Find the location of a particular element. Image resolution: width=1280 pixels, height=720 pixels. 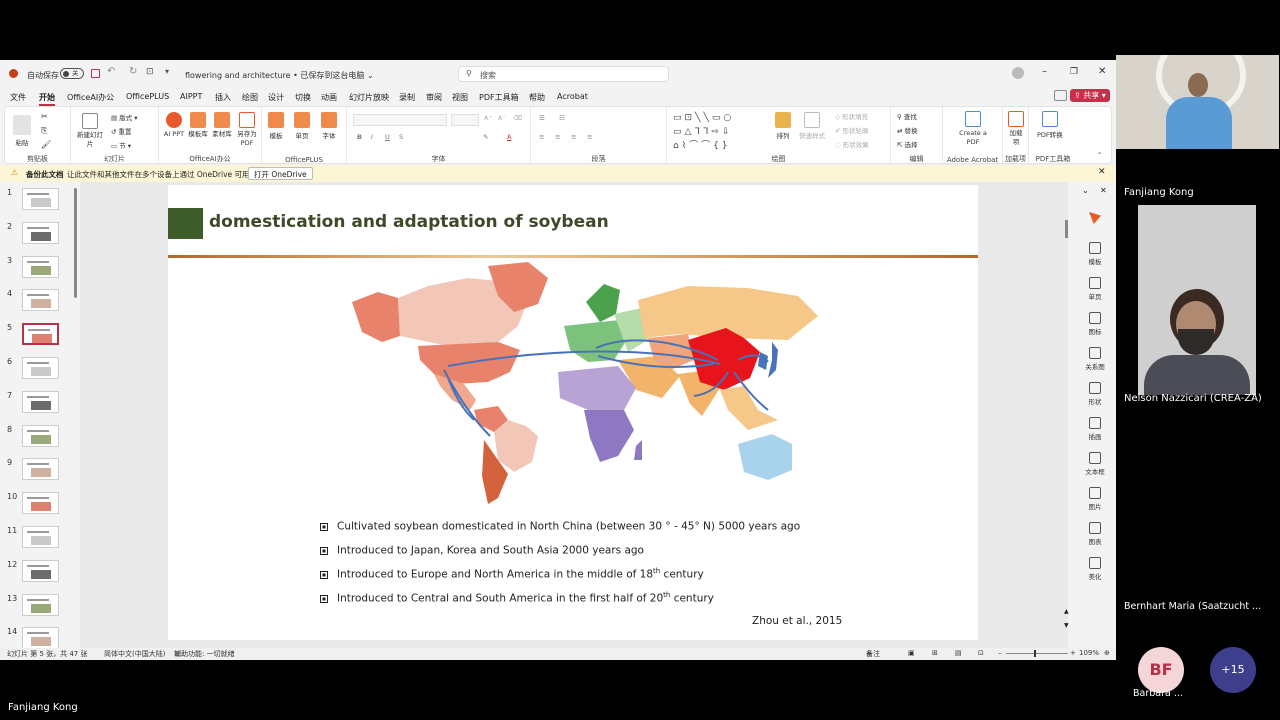

normal-view-icon: ▣ is located at coordinates (911, 653).